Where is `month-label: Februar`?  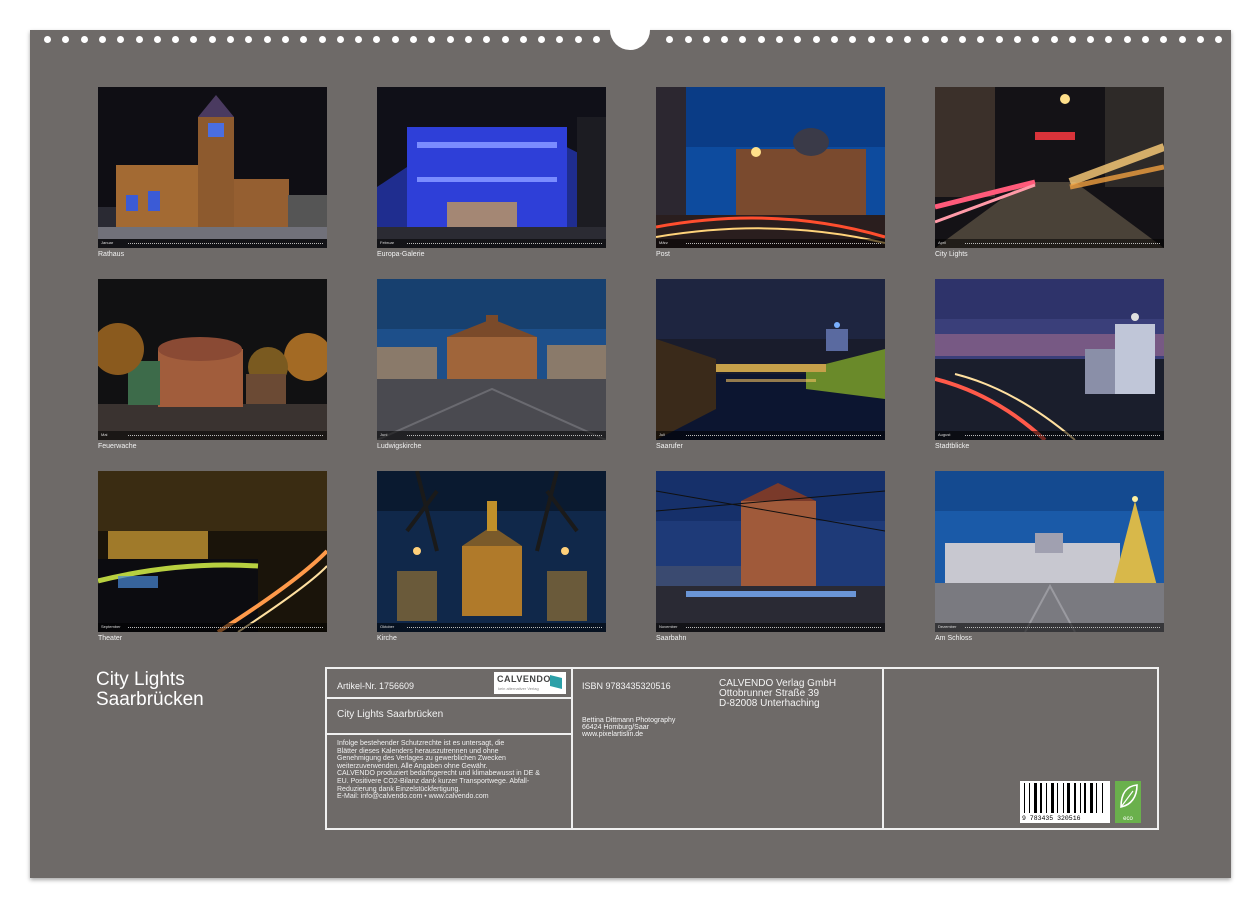
month-label: Februar is located at coordinates (387, 242).